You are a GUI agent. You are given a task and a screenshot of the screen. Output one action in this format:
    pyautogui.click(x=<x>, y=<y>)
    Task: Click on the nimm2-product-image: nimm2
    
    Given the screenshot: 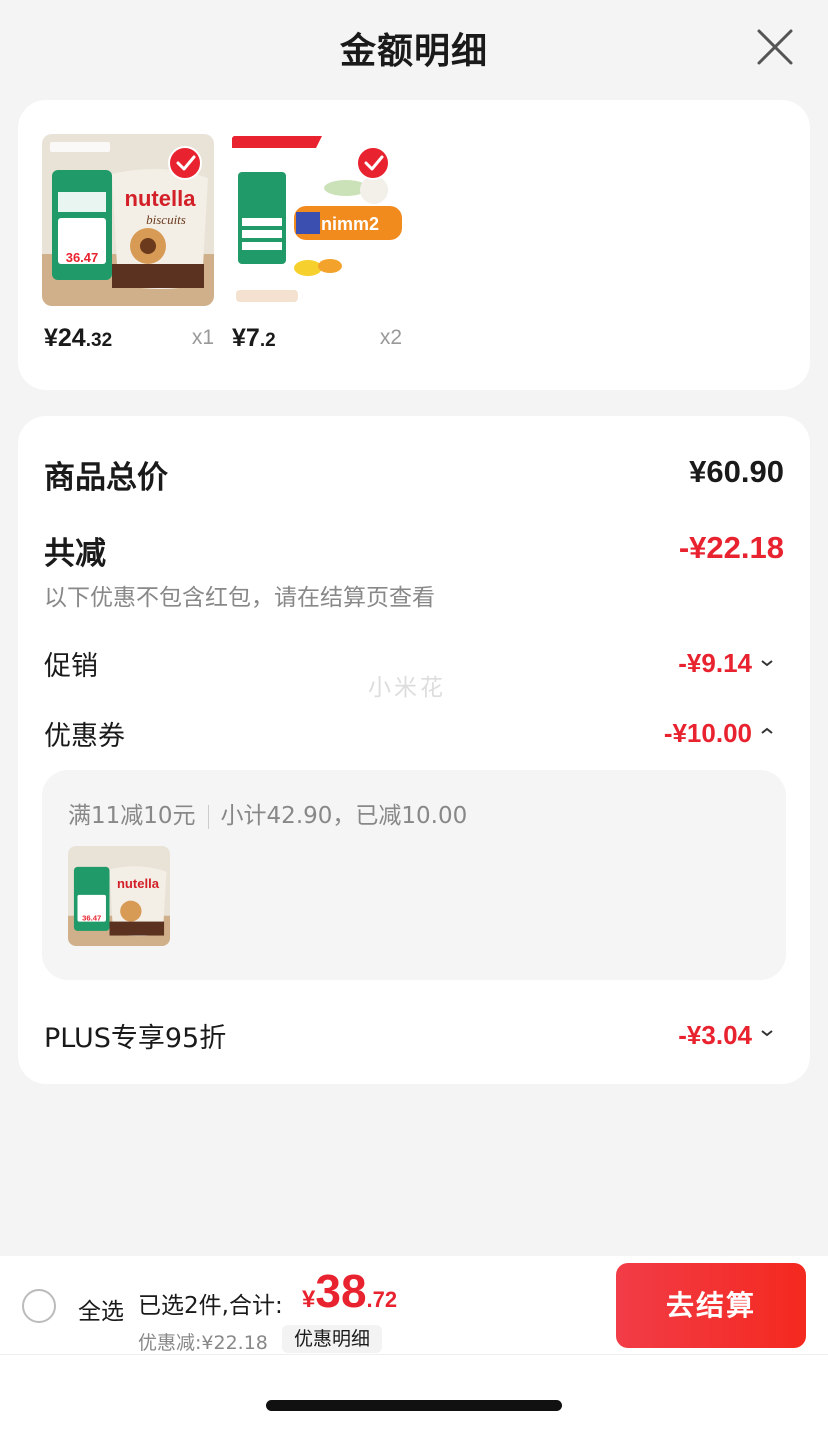 What is the action you would take?
    pyautogui.click(x=316, y=220)
    